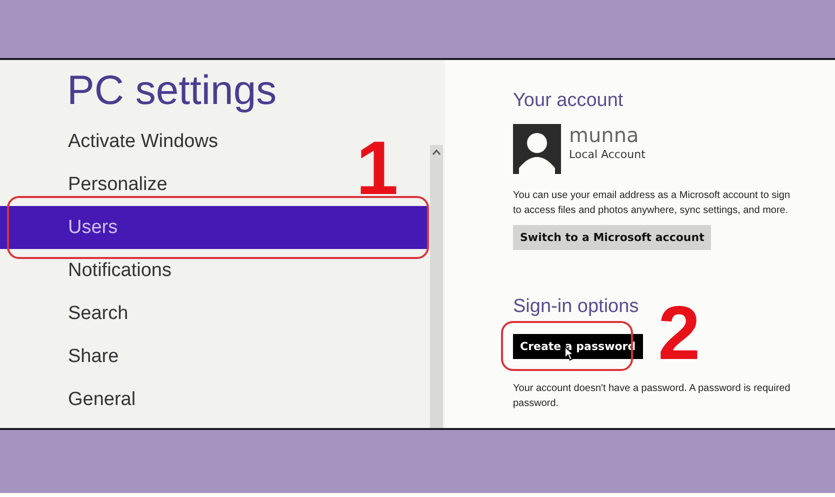 This screenshot has width=835, height=497. What do you see at coordinates (652, 396) in the screenshot?
I see `password-description: Your account doesn't have a password. A password is required password.` at bounding box center [652, 396].